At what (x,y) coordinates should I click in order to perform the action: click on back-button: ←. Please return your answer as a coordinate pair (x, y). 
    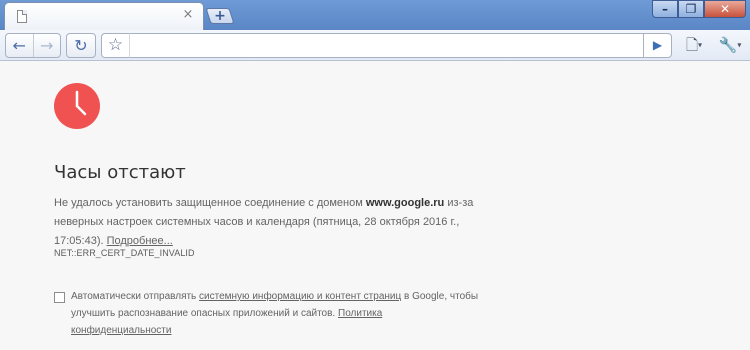
    Looking at the image, I should click on (19, 45).